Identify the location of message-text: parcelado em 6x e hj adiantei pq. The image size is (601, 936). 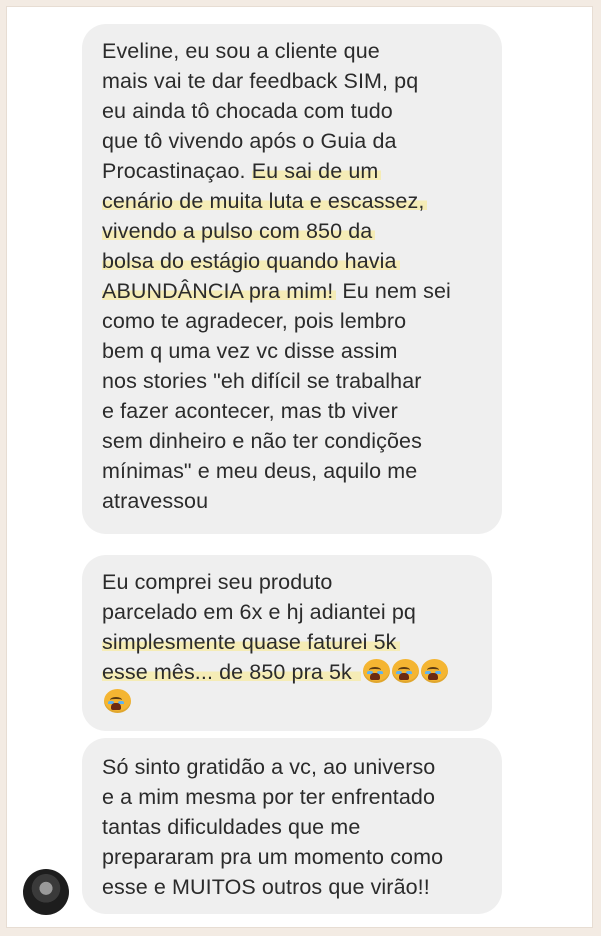
(259, 612).